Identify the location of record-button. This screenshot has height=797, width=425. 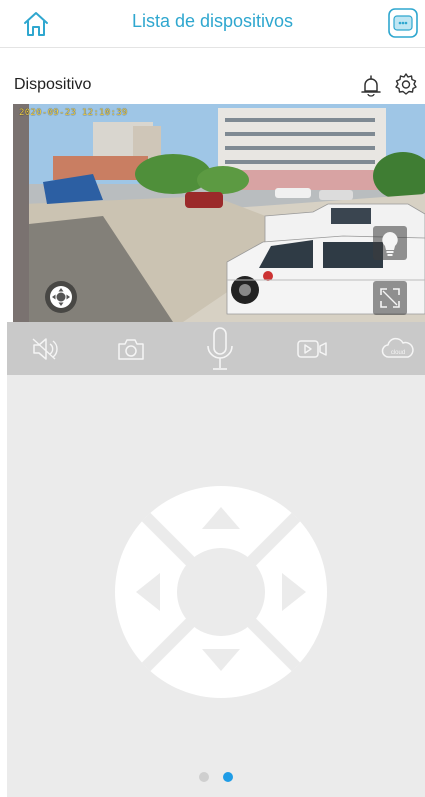
(312, 348).